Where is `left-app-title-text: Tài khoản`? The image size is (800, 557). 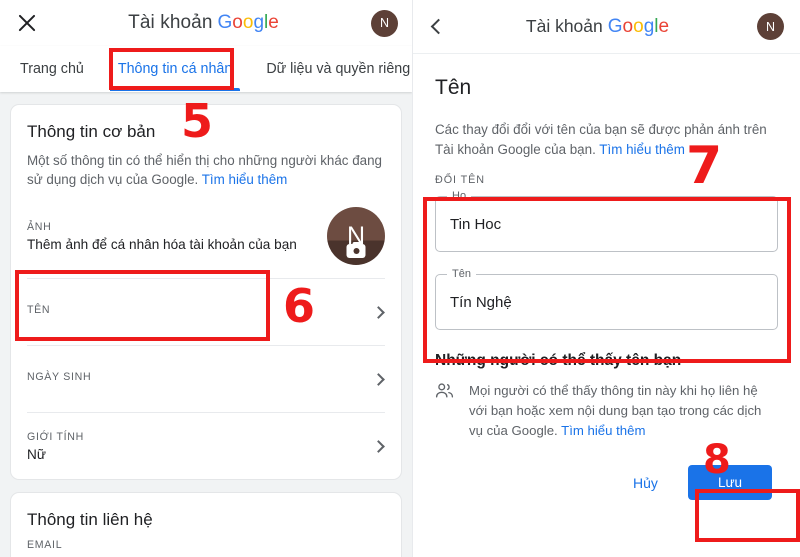
left-app-title-text: Tài khoản is located at coordinates (170, 22).